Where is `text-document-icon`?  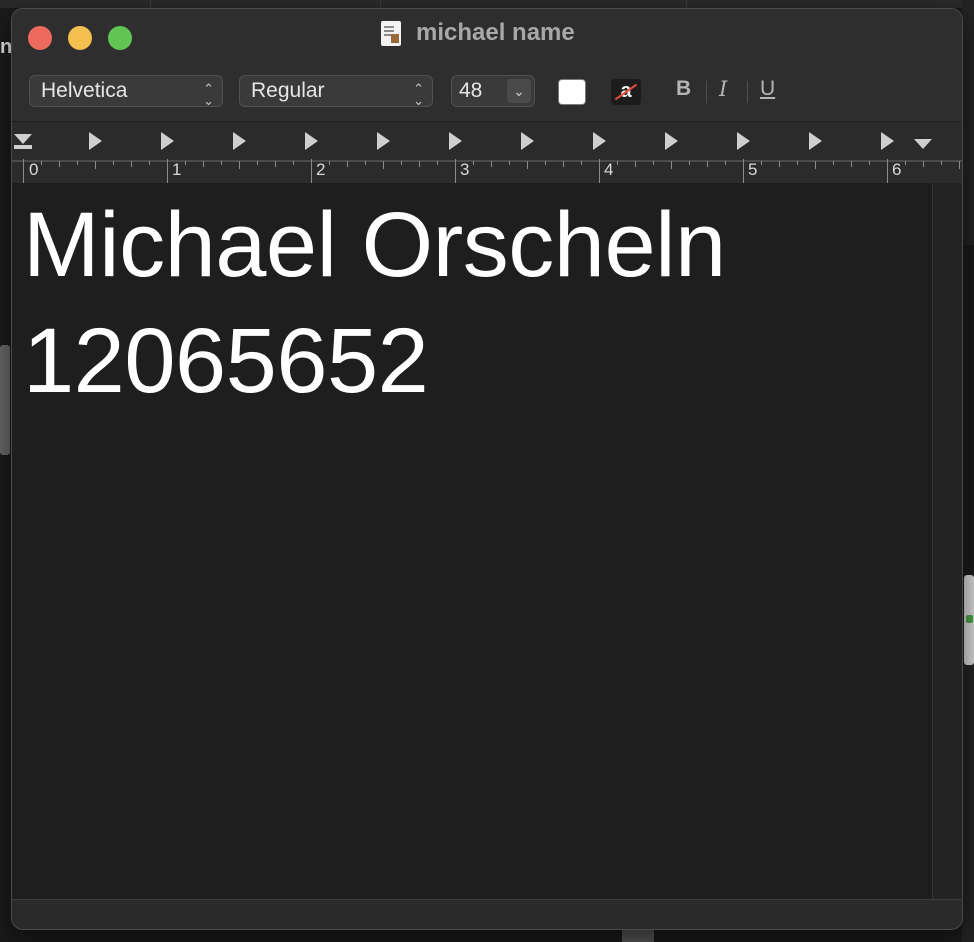
text-document-icon is located at coordinates (391, 33).